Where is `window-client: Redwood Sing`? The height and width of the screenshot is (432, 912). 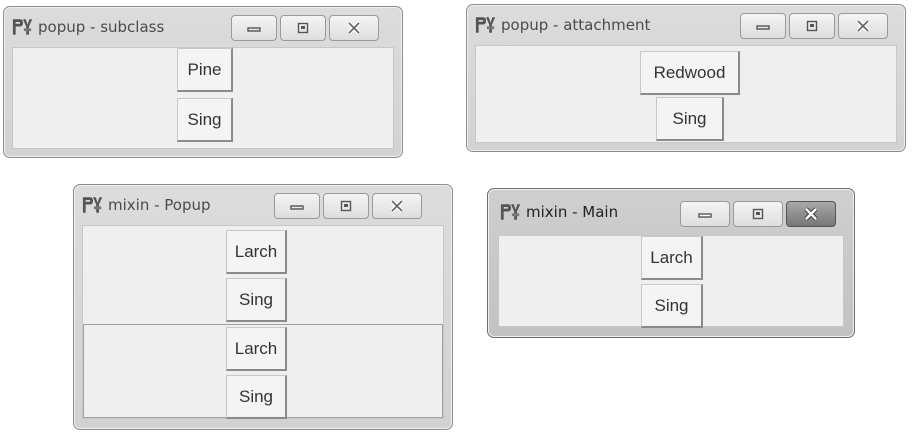
window-client: Redwood Sing is located at coordinates (686, 94).